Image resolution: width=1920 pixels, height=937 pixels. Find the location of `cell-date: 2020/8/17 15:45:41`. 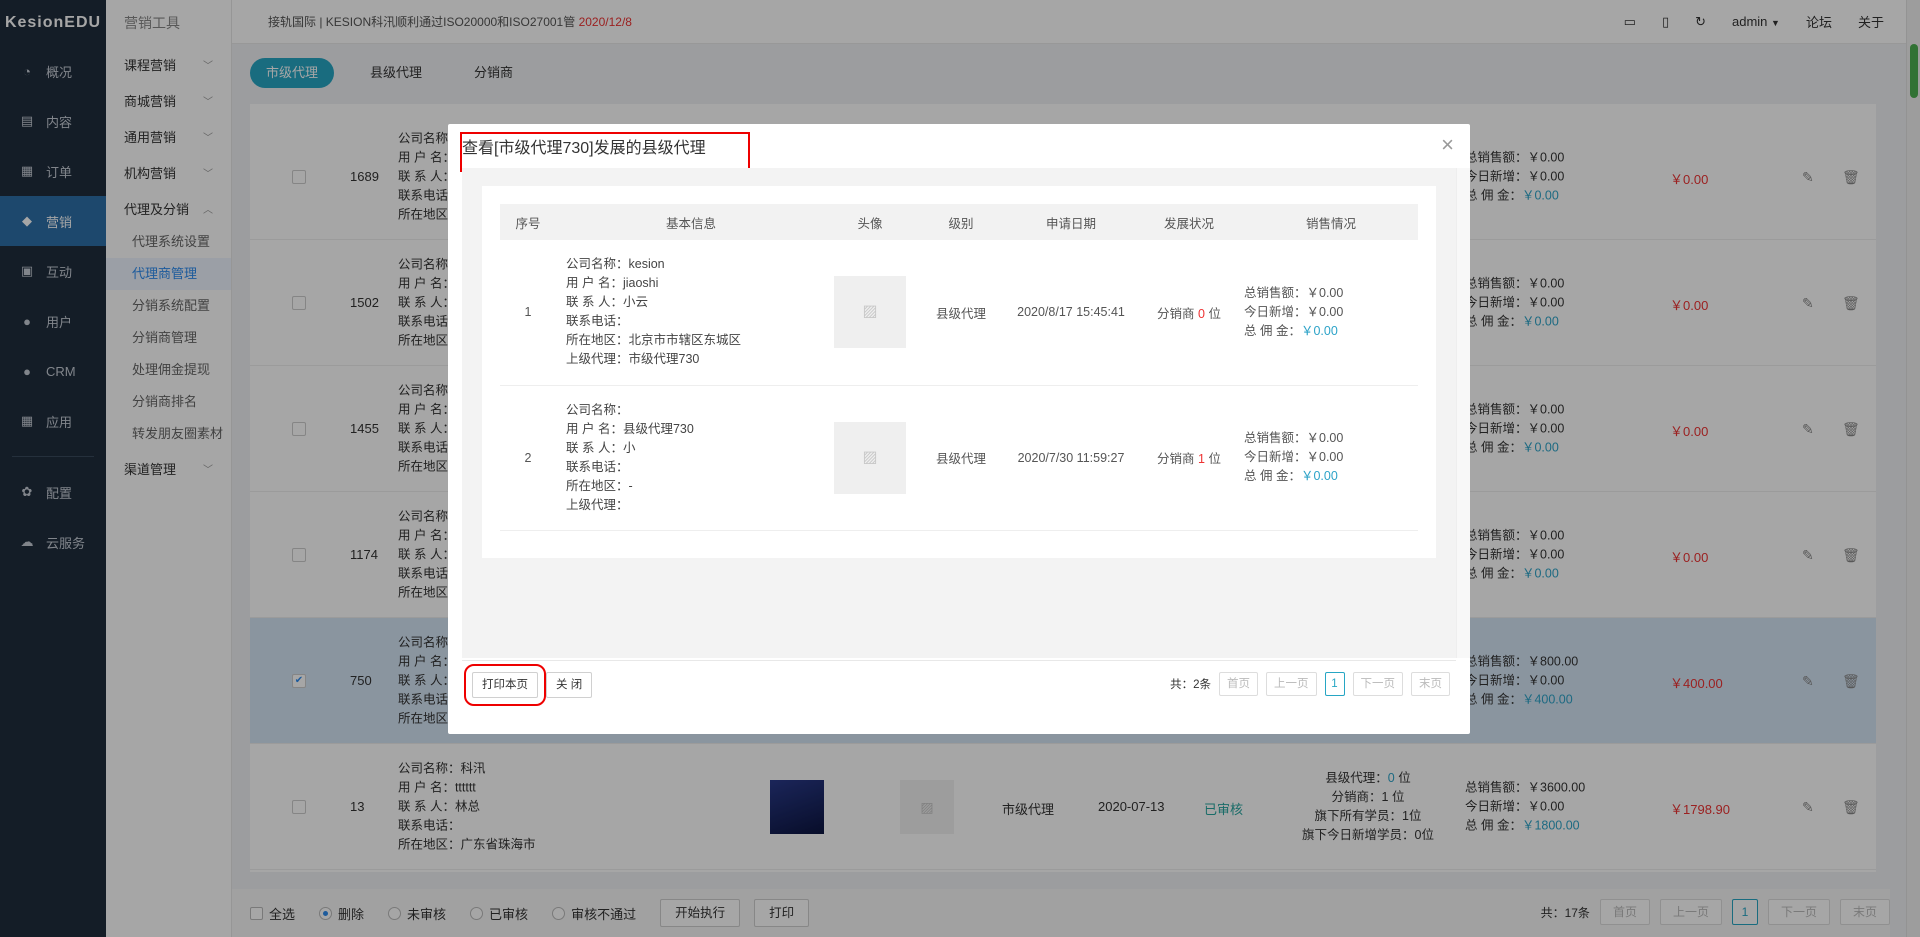

cell-date: 2020/8/17 15:45:41 is located at coordinates (1071, 313).